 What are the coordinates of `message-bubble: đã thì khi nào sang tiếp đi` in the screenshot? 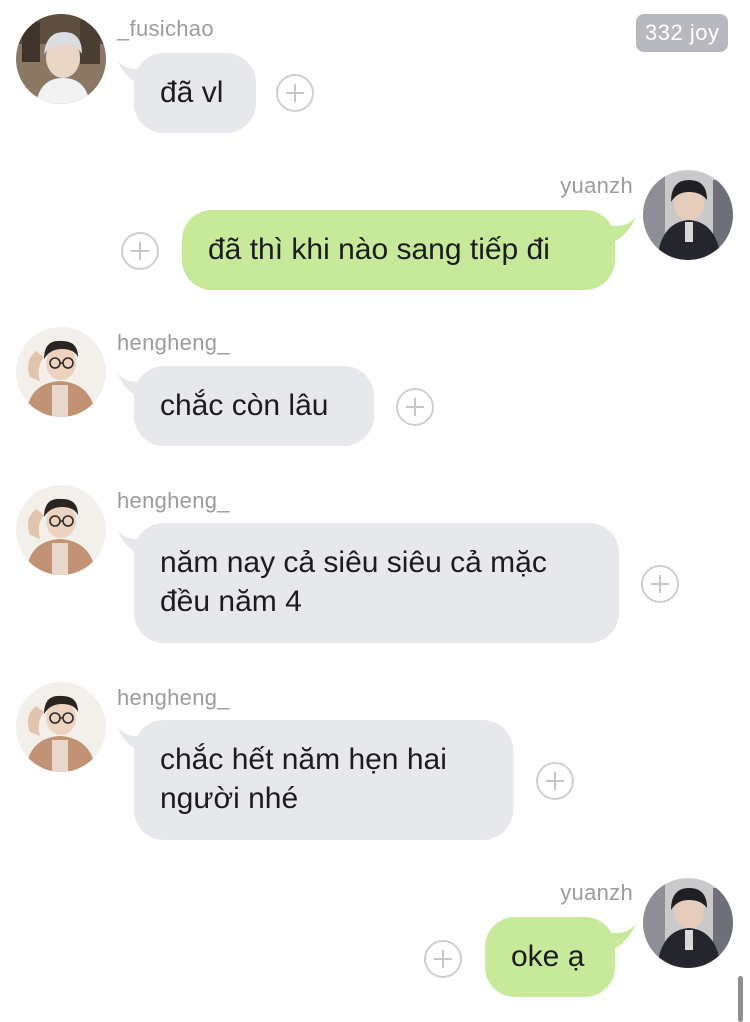 It's located at (398, 250).